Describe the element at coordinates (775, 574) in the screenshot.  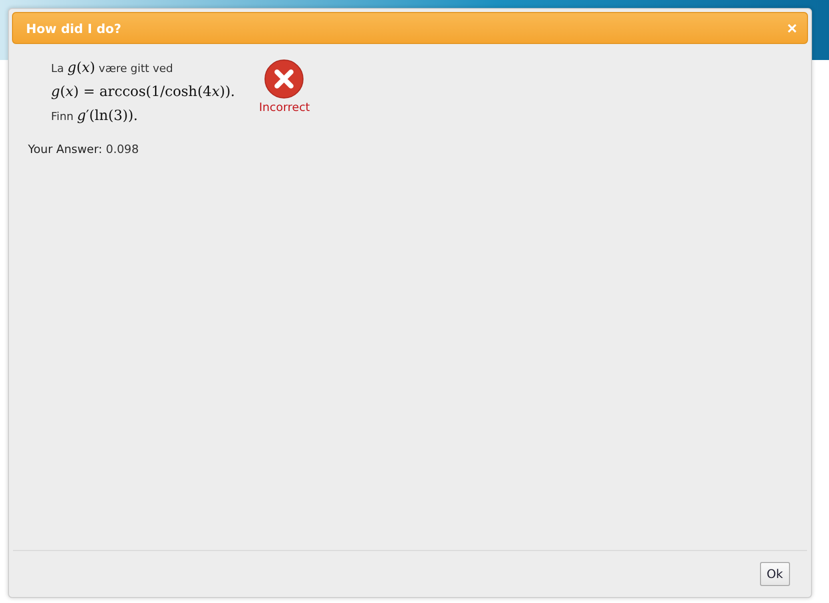
I see `ok-button: Ok` at that location.